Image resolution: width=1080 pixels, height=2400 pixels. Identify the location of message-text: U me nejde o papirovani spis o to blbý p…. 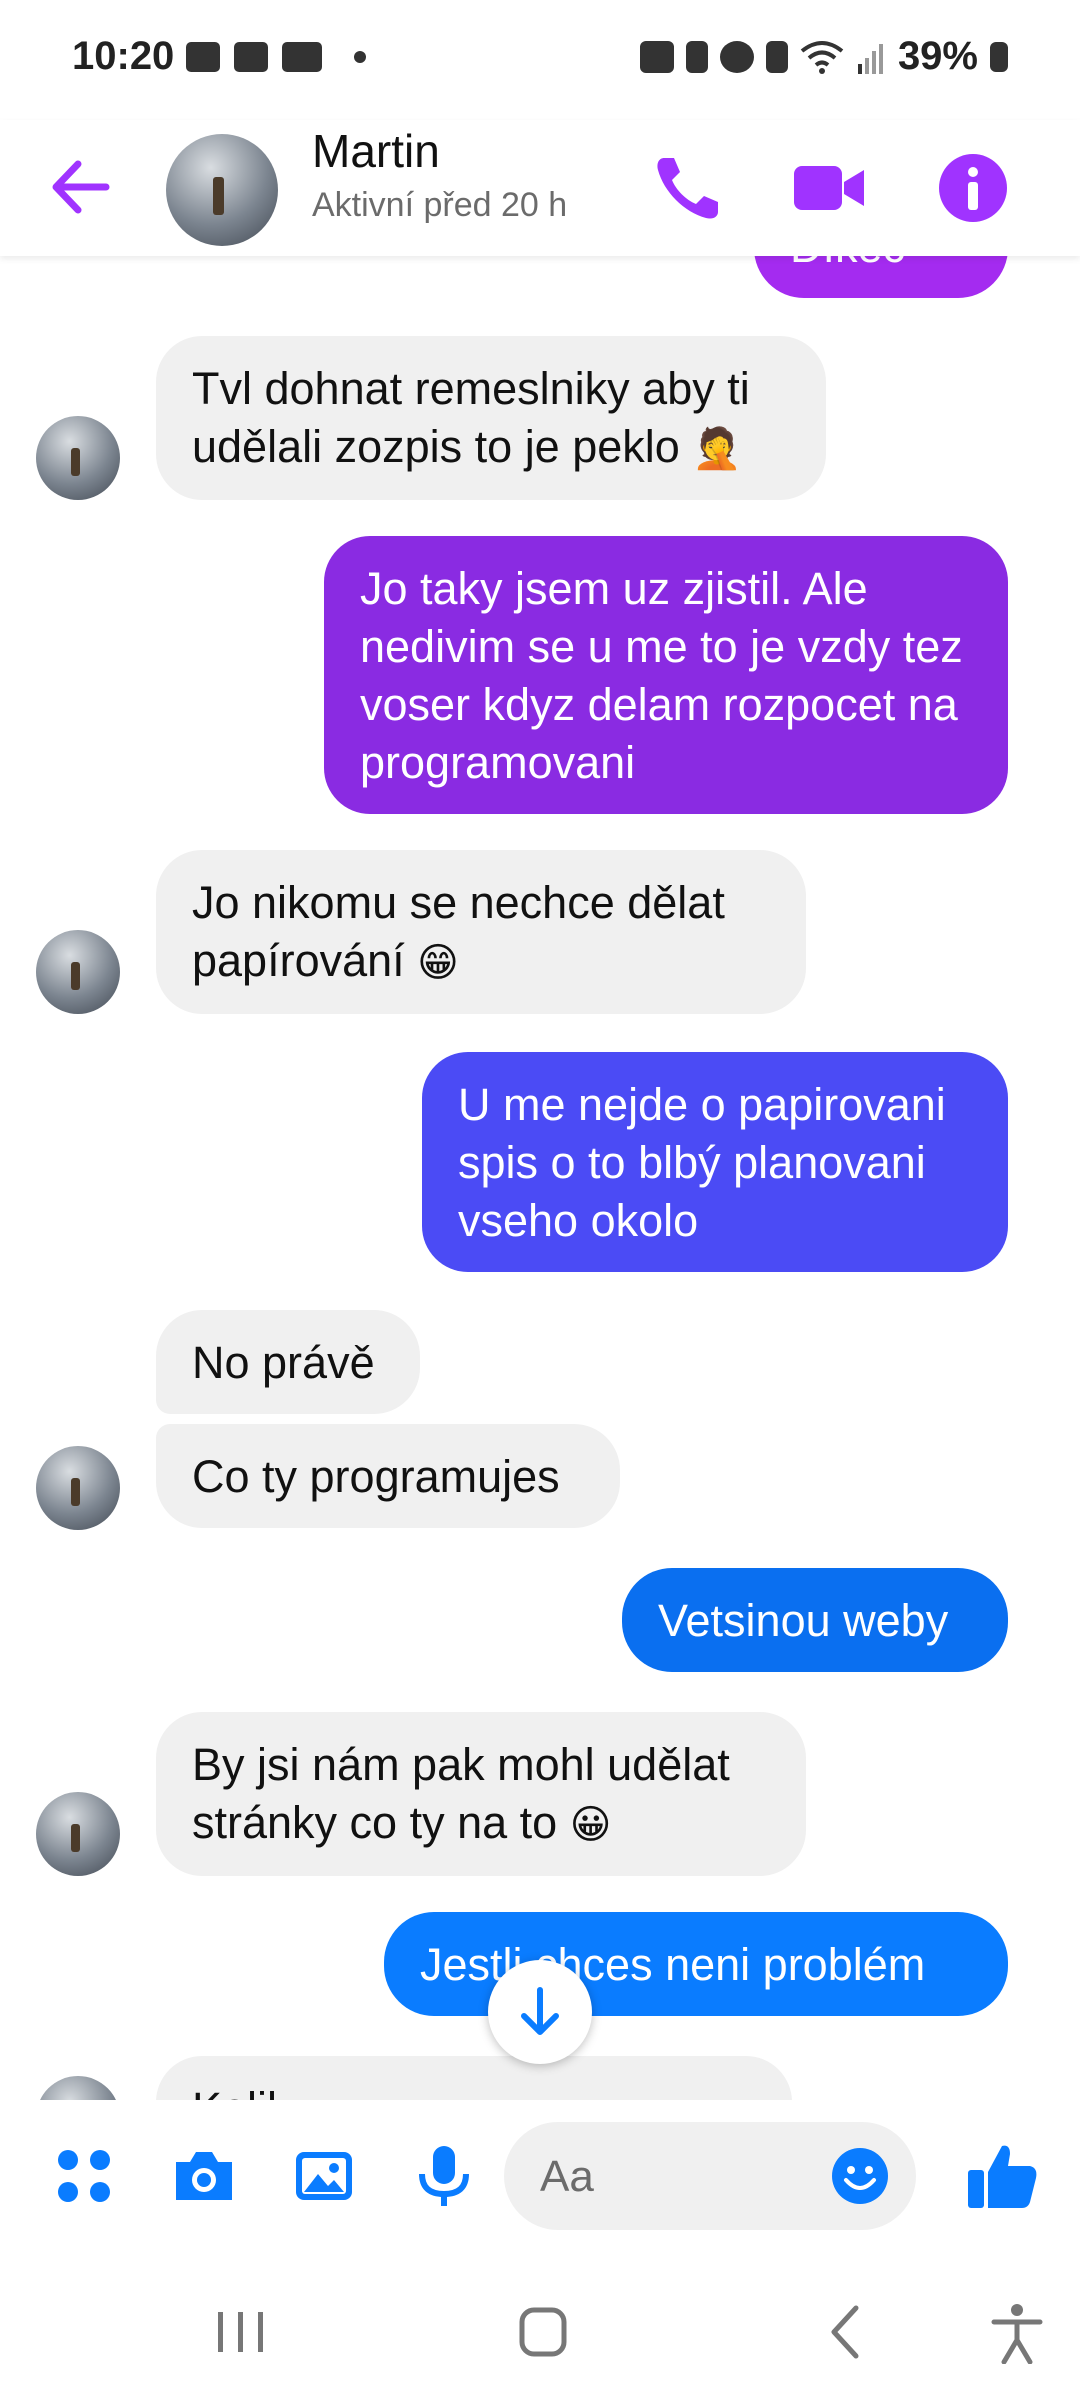
(702, 1162).